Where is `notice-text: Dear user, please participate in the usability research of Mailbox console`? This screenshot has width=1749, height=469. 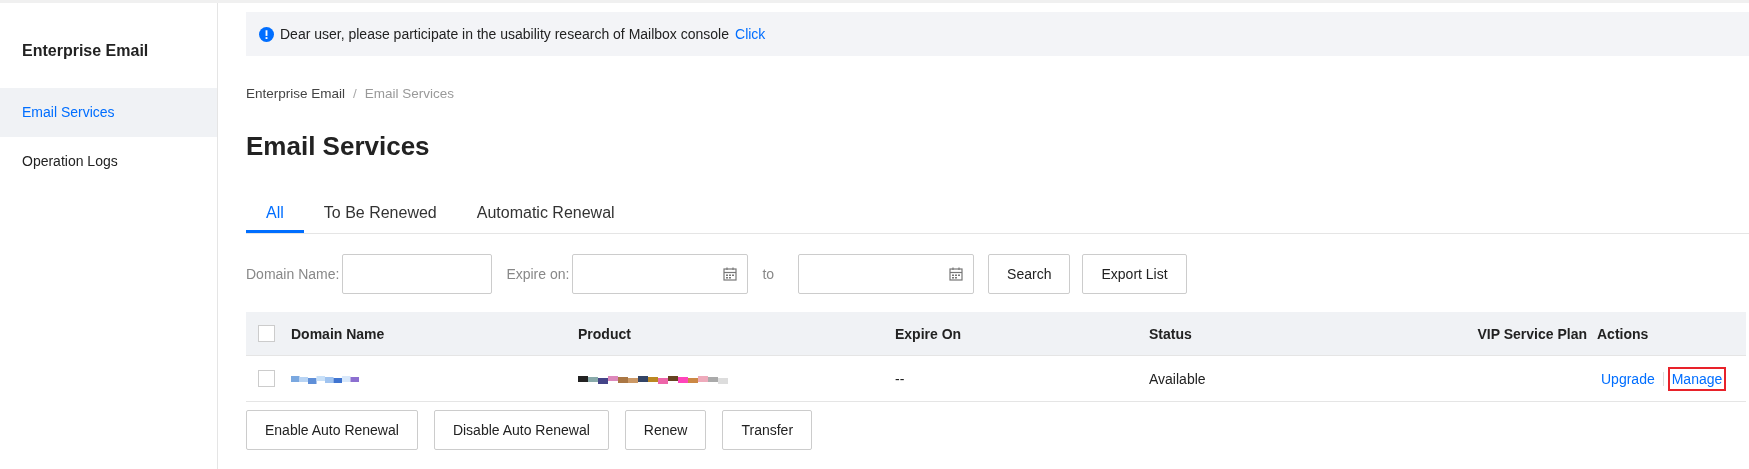
notice-text: Dear user, please participate in the usability research of Mailbox console is located at coordinates (505, 34).